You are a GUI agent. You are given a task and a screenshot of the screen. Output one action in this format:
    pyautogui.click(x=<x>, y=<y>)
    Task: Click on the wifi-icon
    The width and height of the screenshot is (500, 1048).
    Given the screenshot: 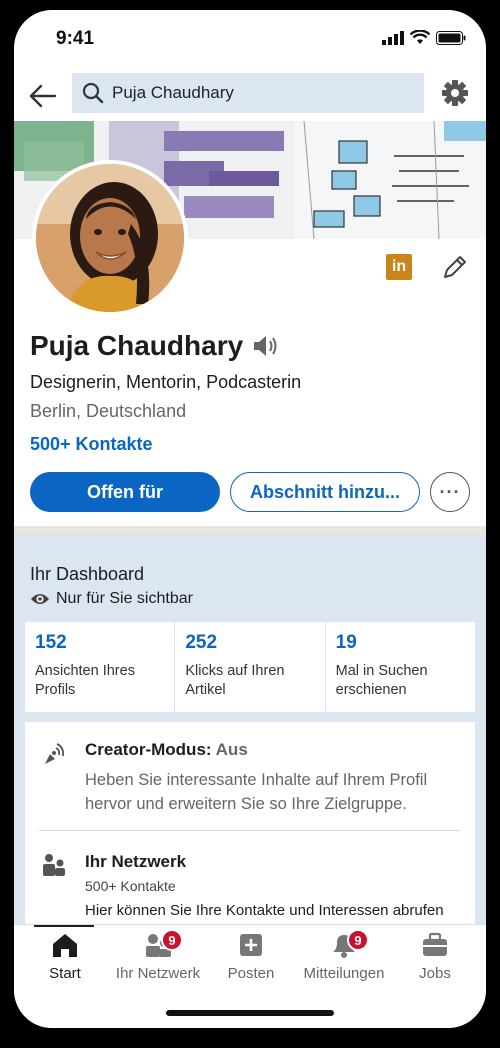 What is the action you would take?
    pyautogui.click(x=420, y=37)
    